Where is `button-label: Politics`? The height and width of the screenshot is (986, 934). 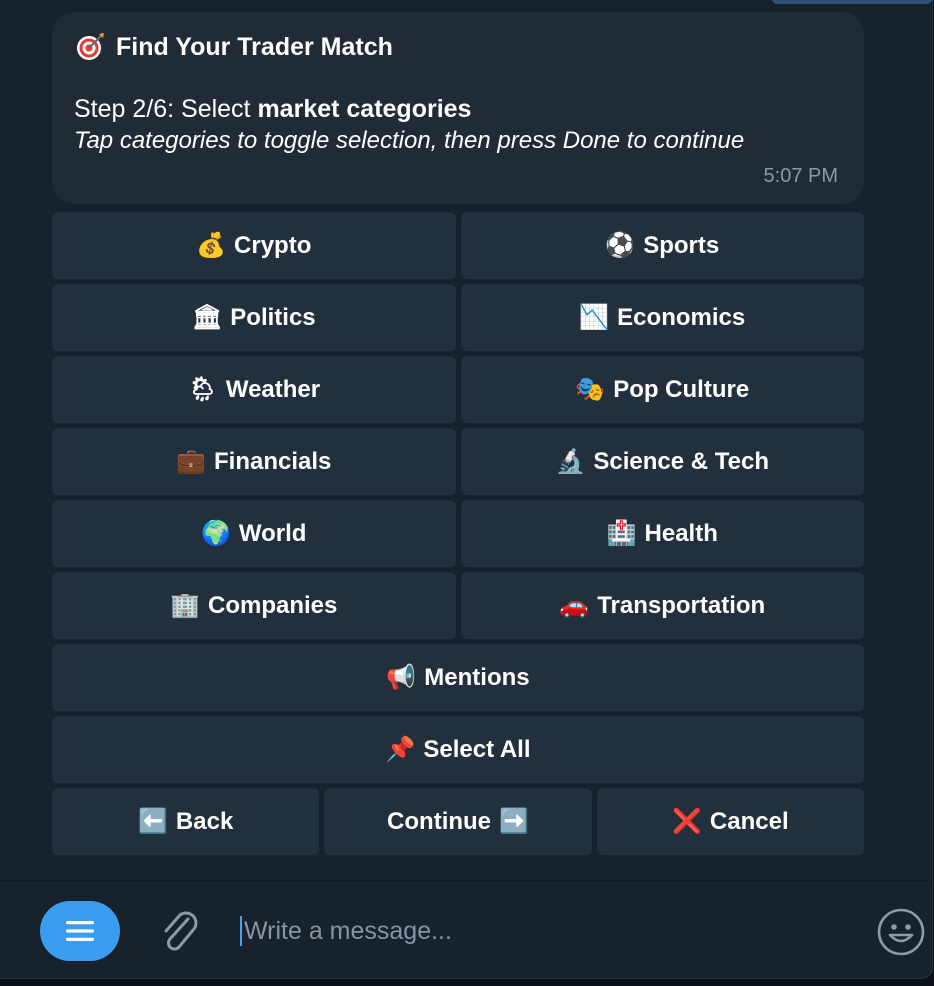
button-label: Politics is located at coordinates (273, 317).